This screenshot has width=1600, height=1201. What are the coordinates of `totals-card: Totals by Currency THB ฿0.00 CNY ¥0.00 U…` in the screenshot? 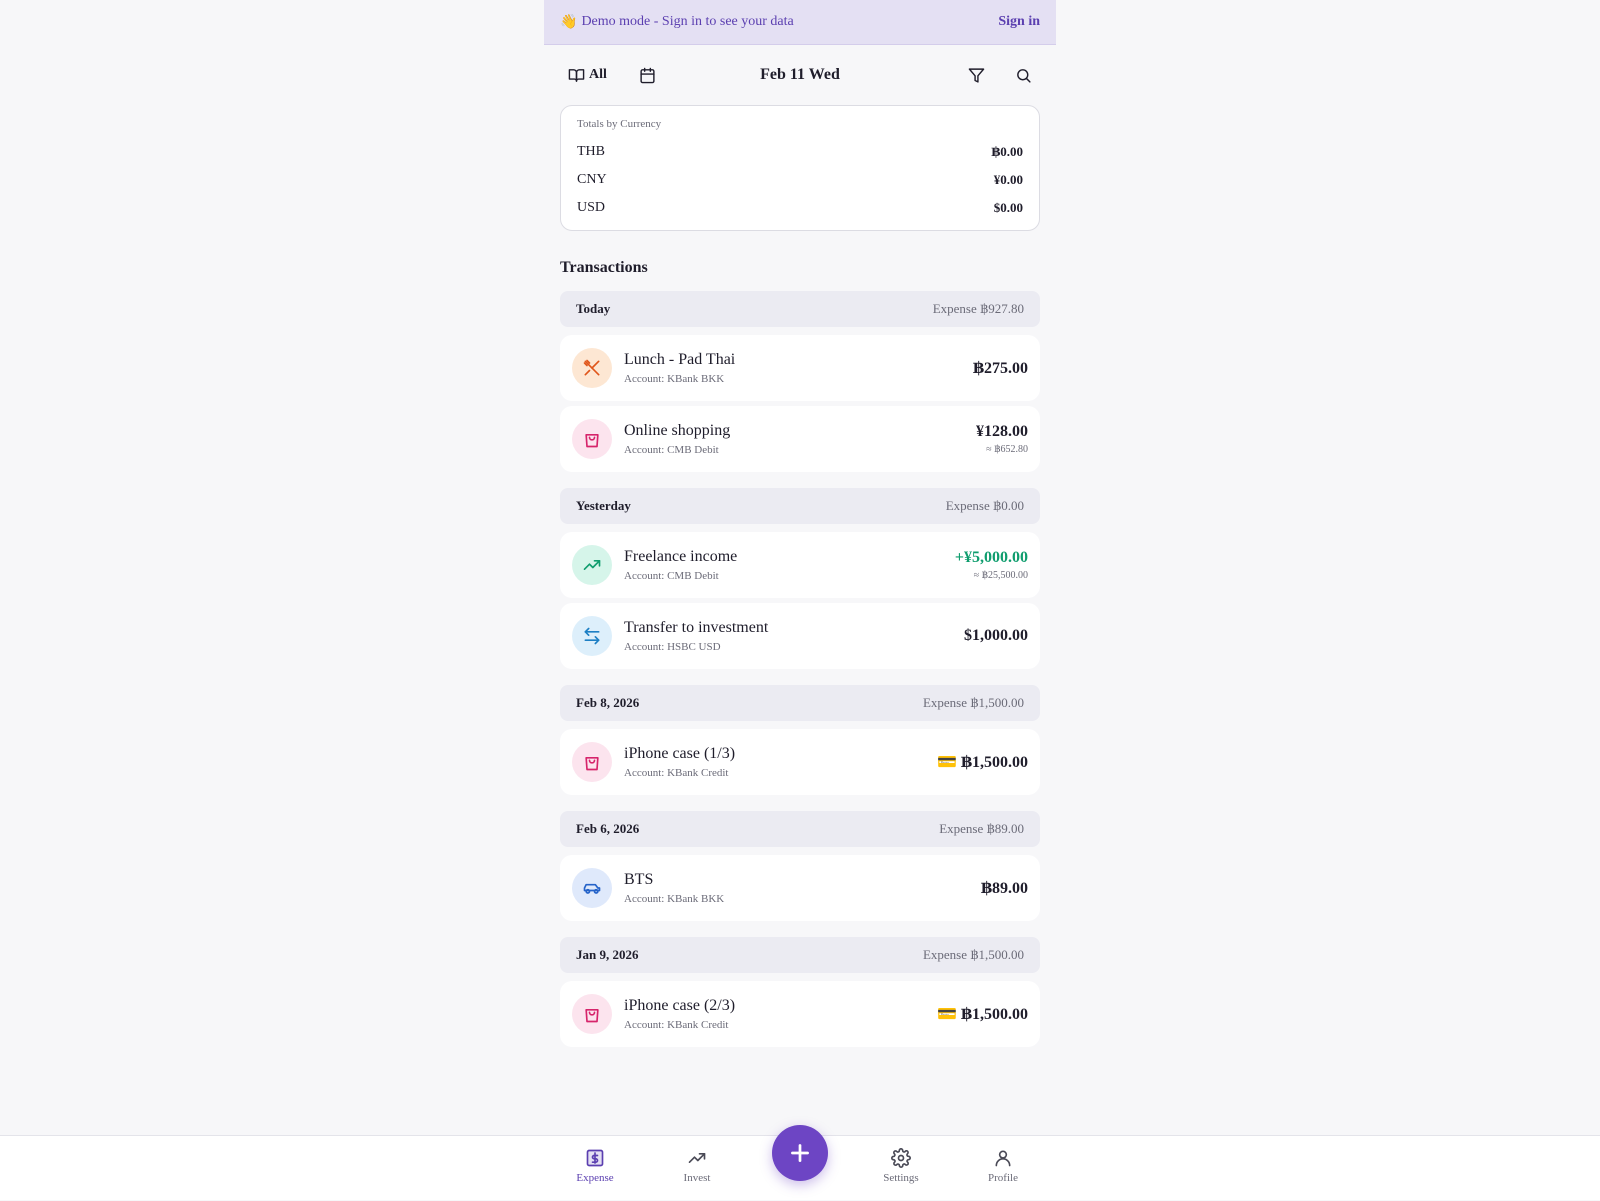 It's located at (800, 168).